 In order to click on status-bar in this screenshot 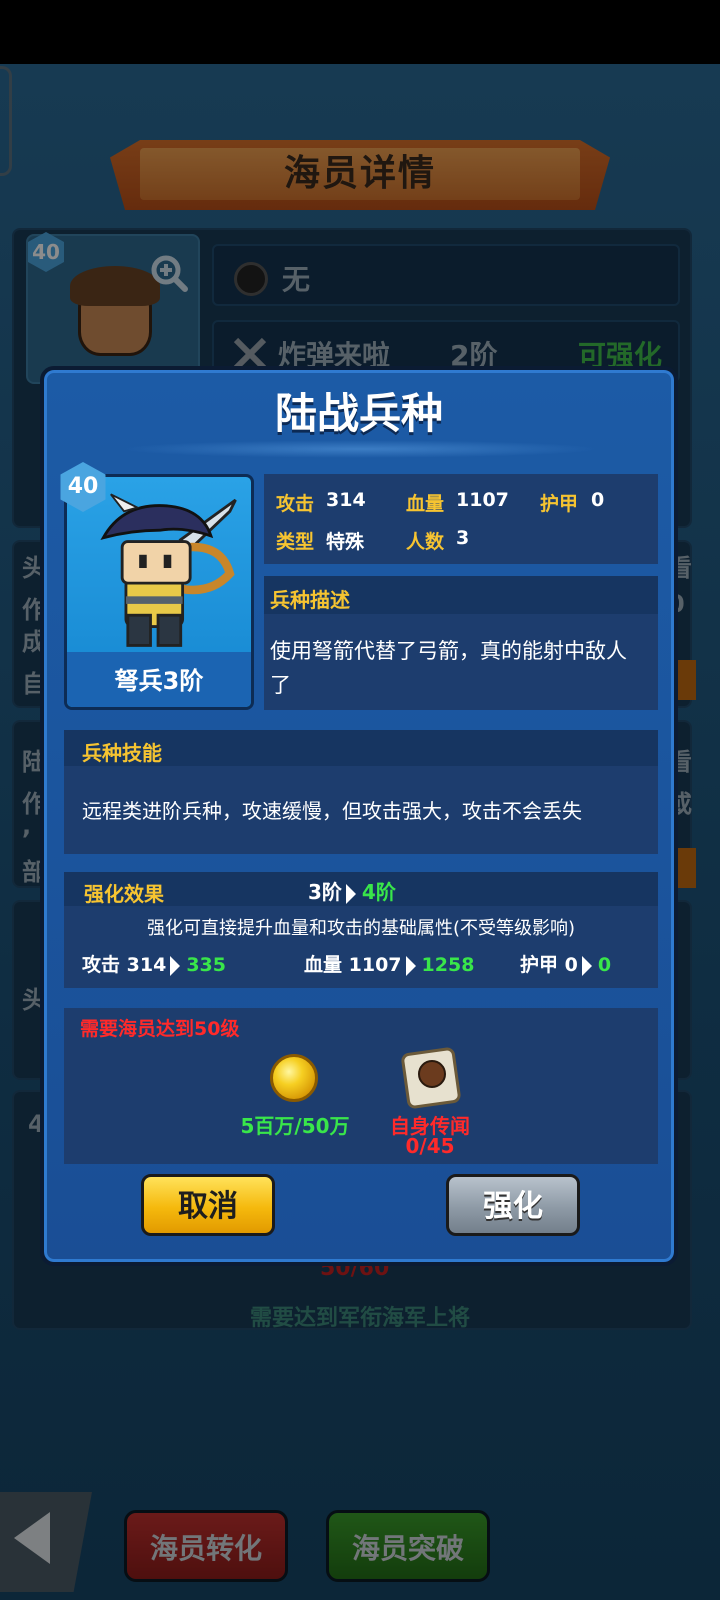, I will do `click(360, 32)`.